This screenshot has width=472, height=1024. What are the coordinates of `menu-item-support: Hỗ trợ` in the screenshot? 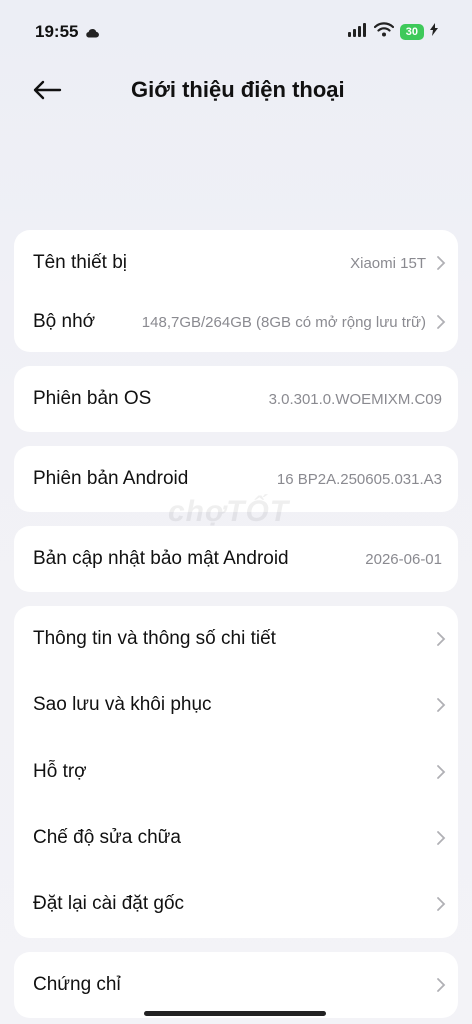 It's located at (236, 772).